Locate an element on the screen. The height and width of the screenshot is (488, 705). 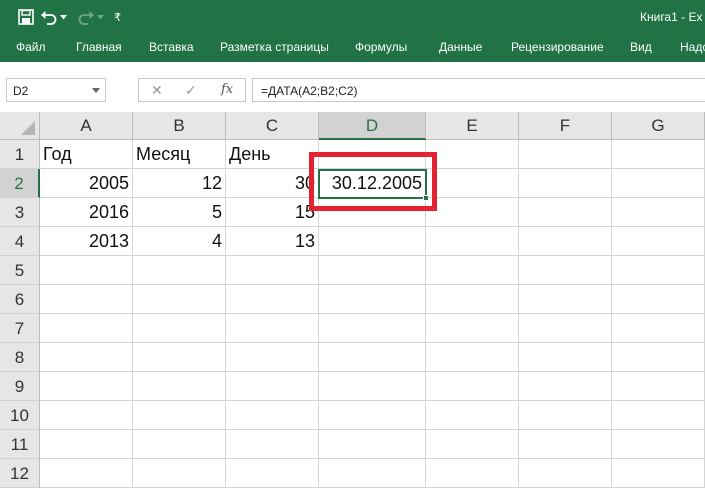
row-header-12: 12 is located at coordinates (20, 473).